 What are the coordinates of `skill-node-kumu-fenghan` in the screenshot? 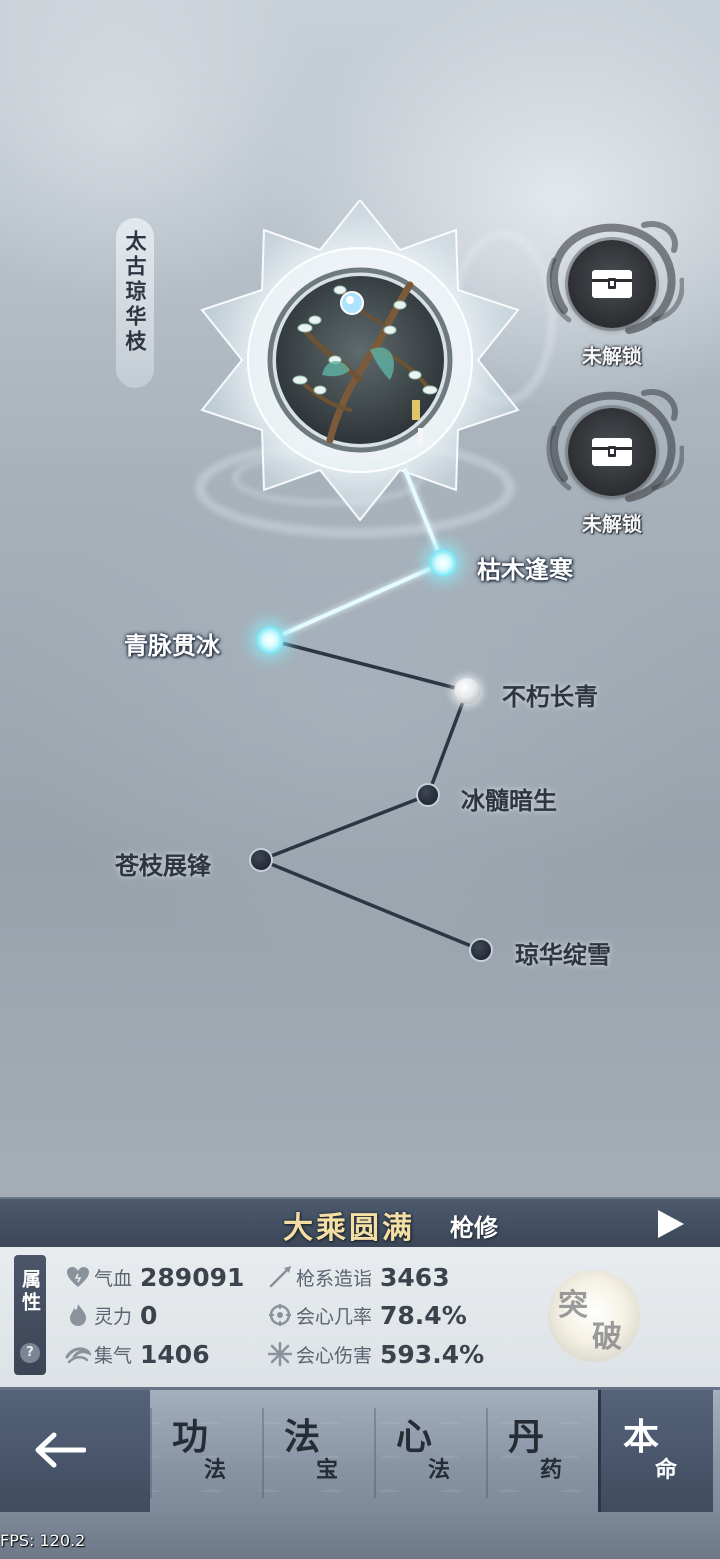 It's located at (443, 563).